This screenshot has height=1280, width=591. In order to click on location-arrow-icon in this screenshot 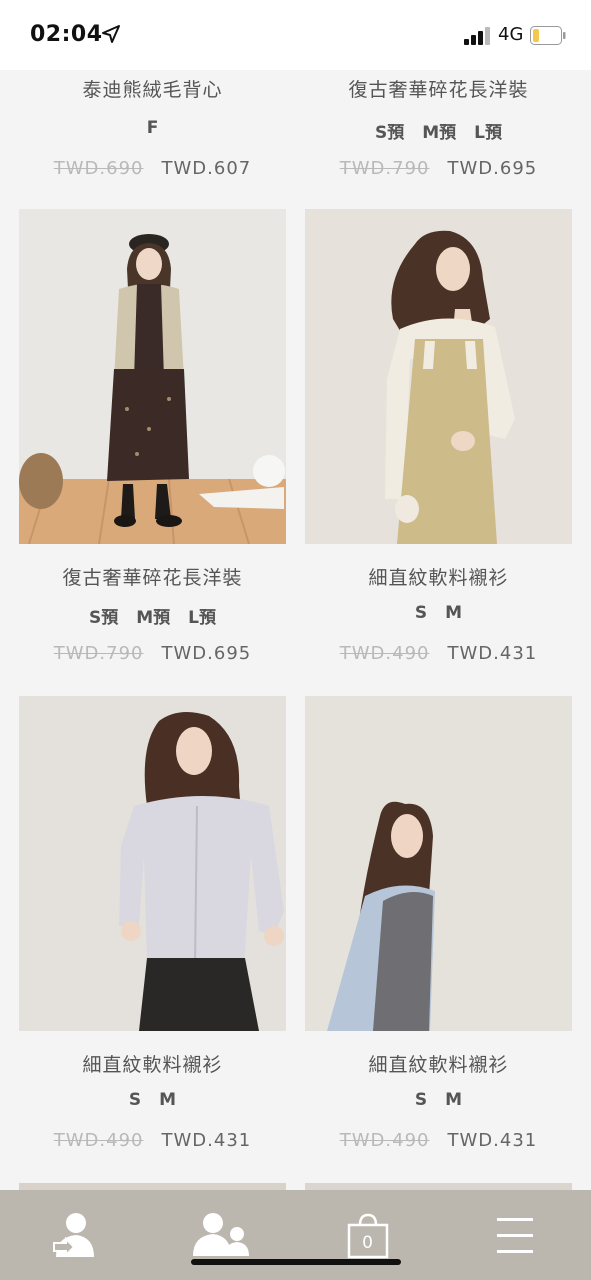, I will do `click(111, 34)`.